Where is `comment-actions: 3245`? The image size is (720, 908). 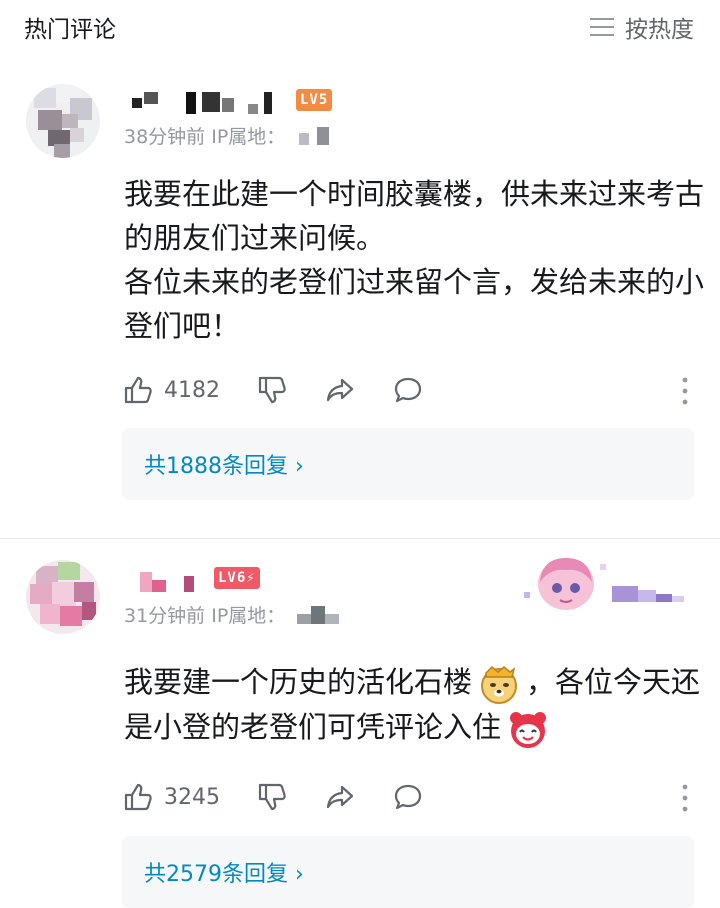 comment-actions: 3245 is located at coordinates (407, 797).